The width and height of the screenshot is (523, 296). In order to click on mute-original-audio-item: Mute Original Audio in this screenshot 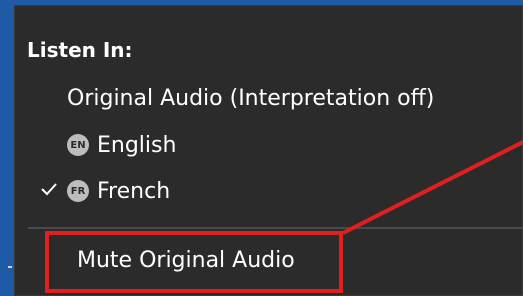, I will do `click(193, 260)`.